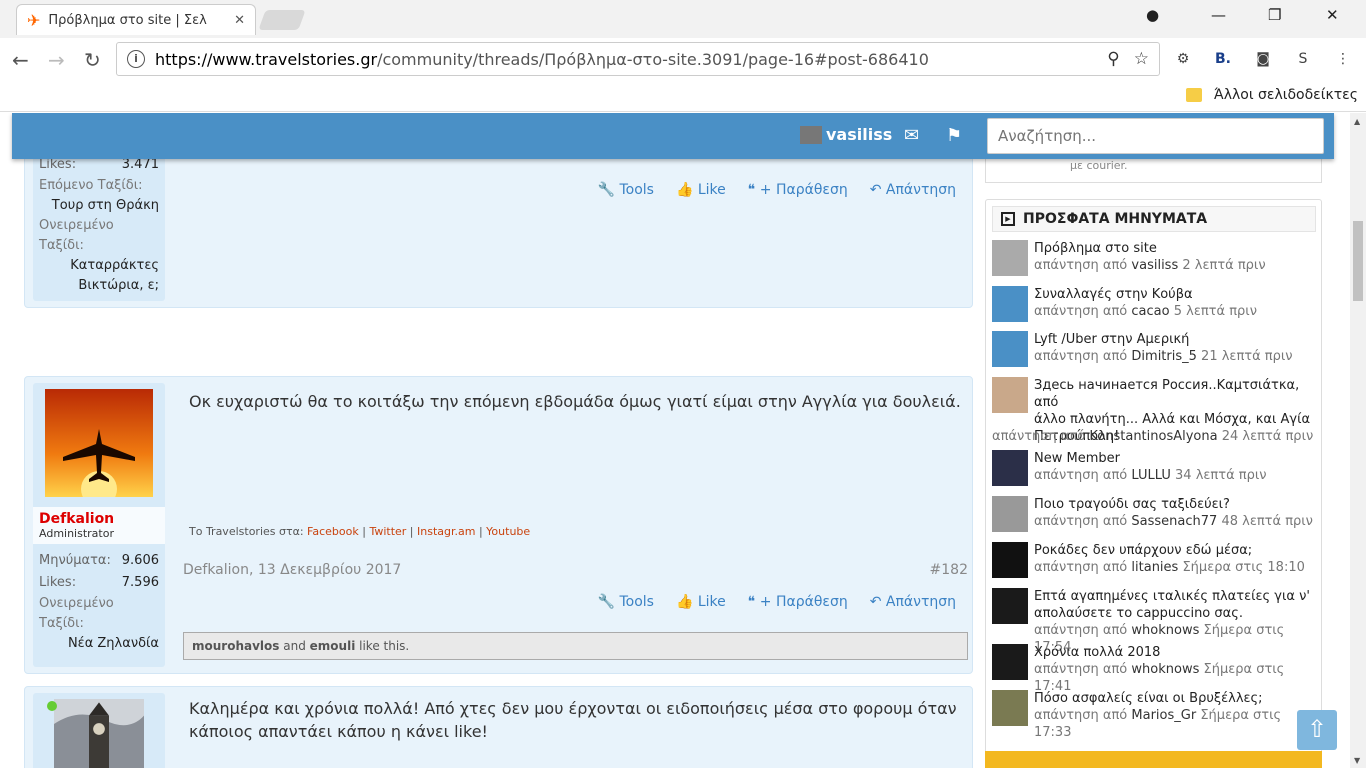 This screenshot has width=1366, height=768. Describe the element at coordinates (1113, 59) in the screenshot. I see `zoom-icon: ⚲` at that location.